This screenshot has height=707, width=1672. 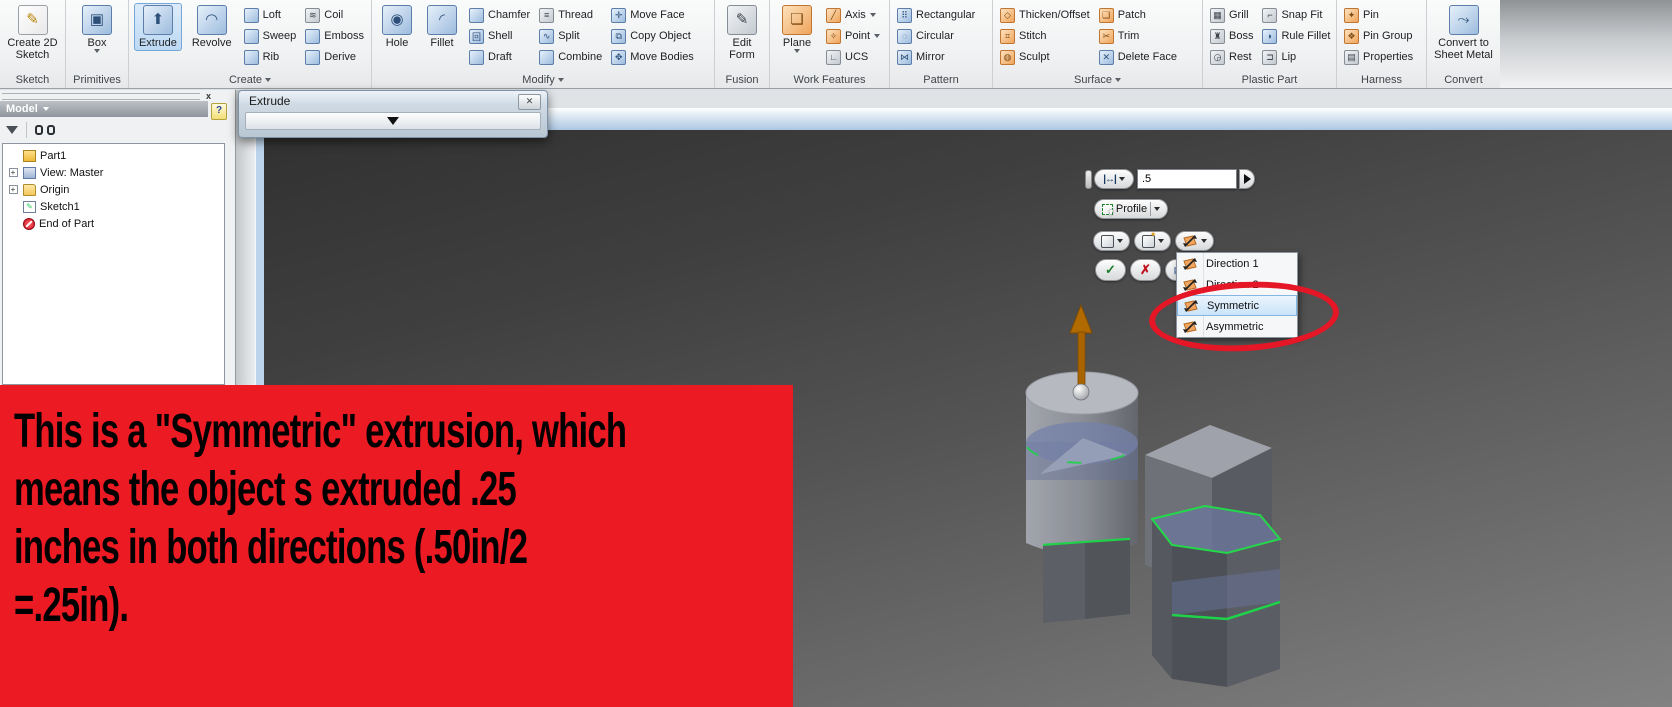 I want to click on browser-toolbar, so click(x=117, y=130).